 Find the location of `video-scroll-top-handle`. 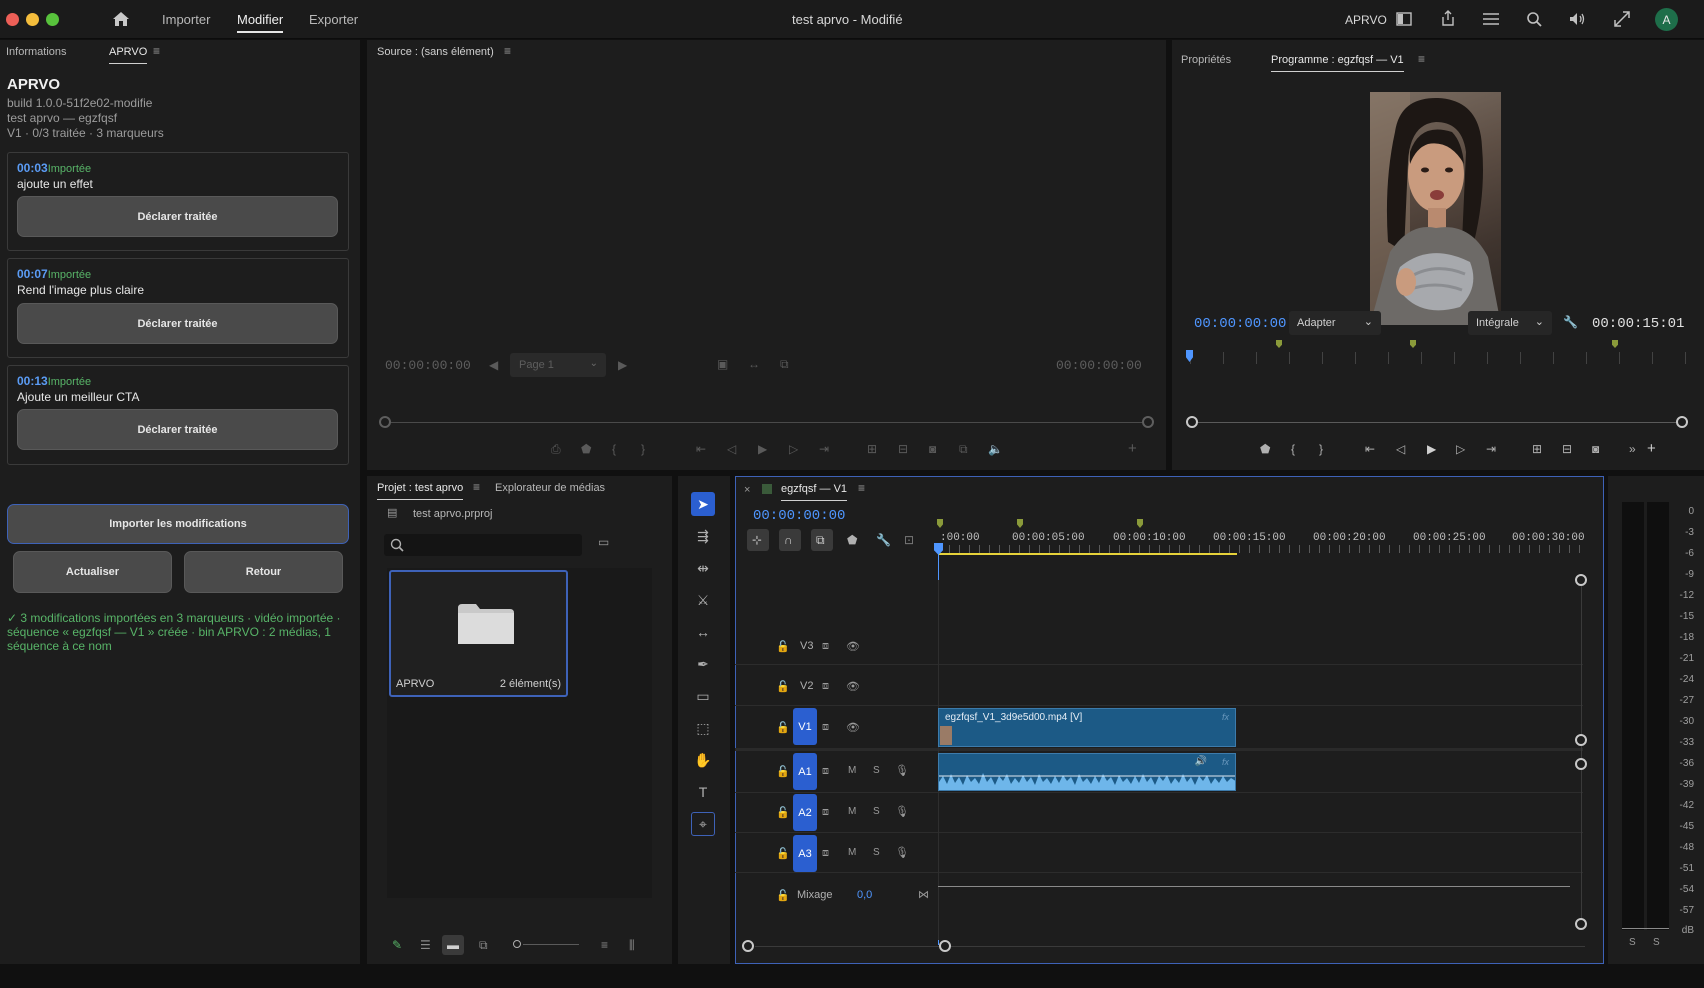

video-scroll-top-handle is located at coordinates (1581, 580).